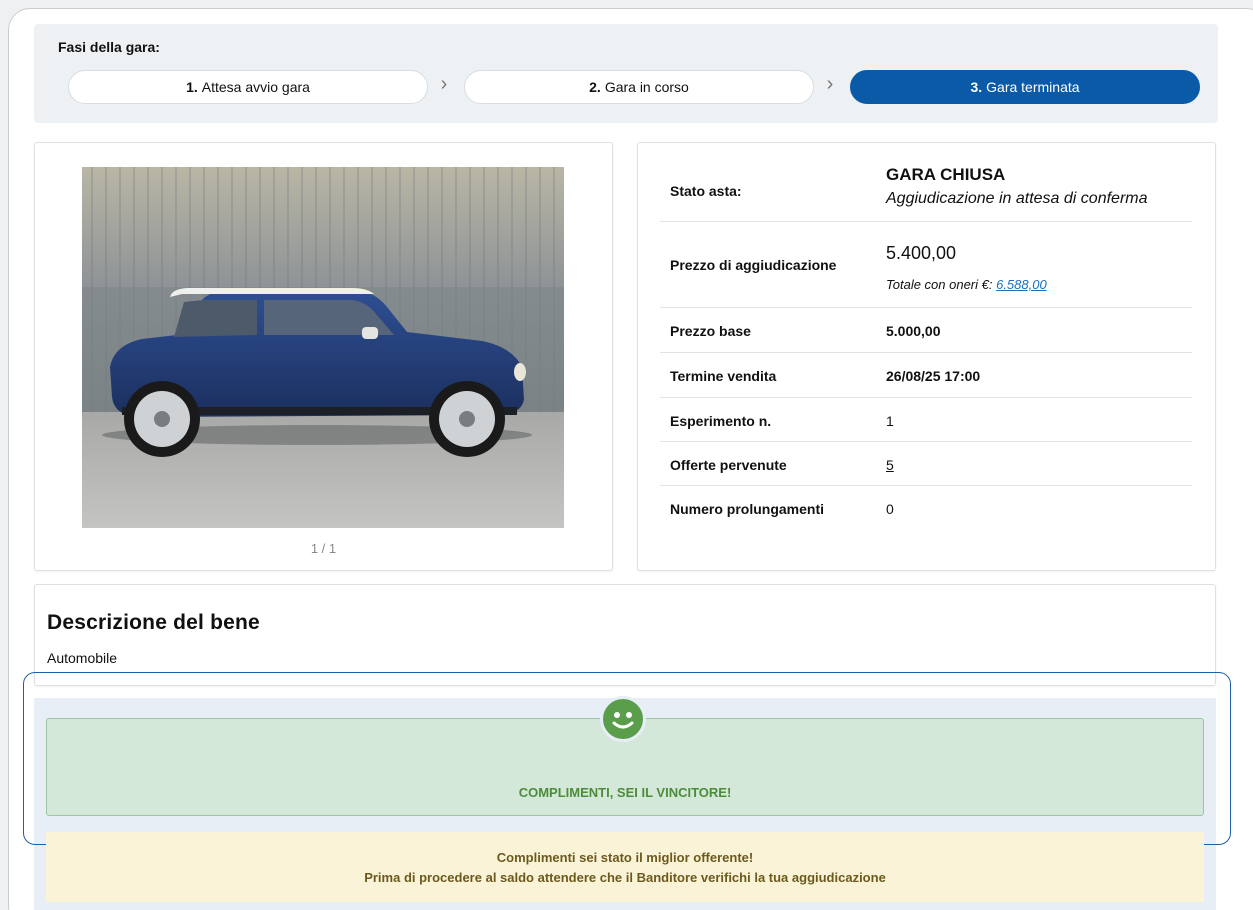  I want to click on status-sub: Aggiudicazione in attesa di conferma, so click(1017, 198).